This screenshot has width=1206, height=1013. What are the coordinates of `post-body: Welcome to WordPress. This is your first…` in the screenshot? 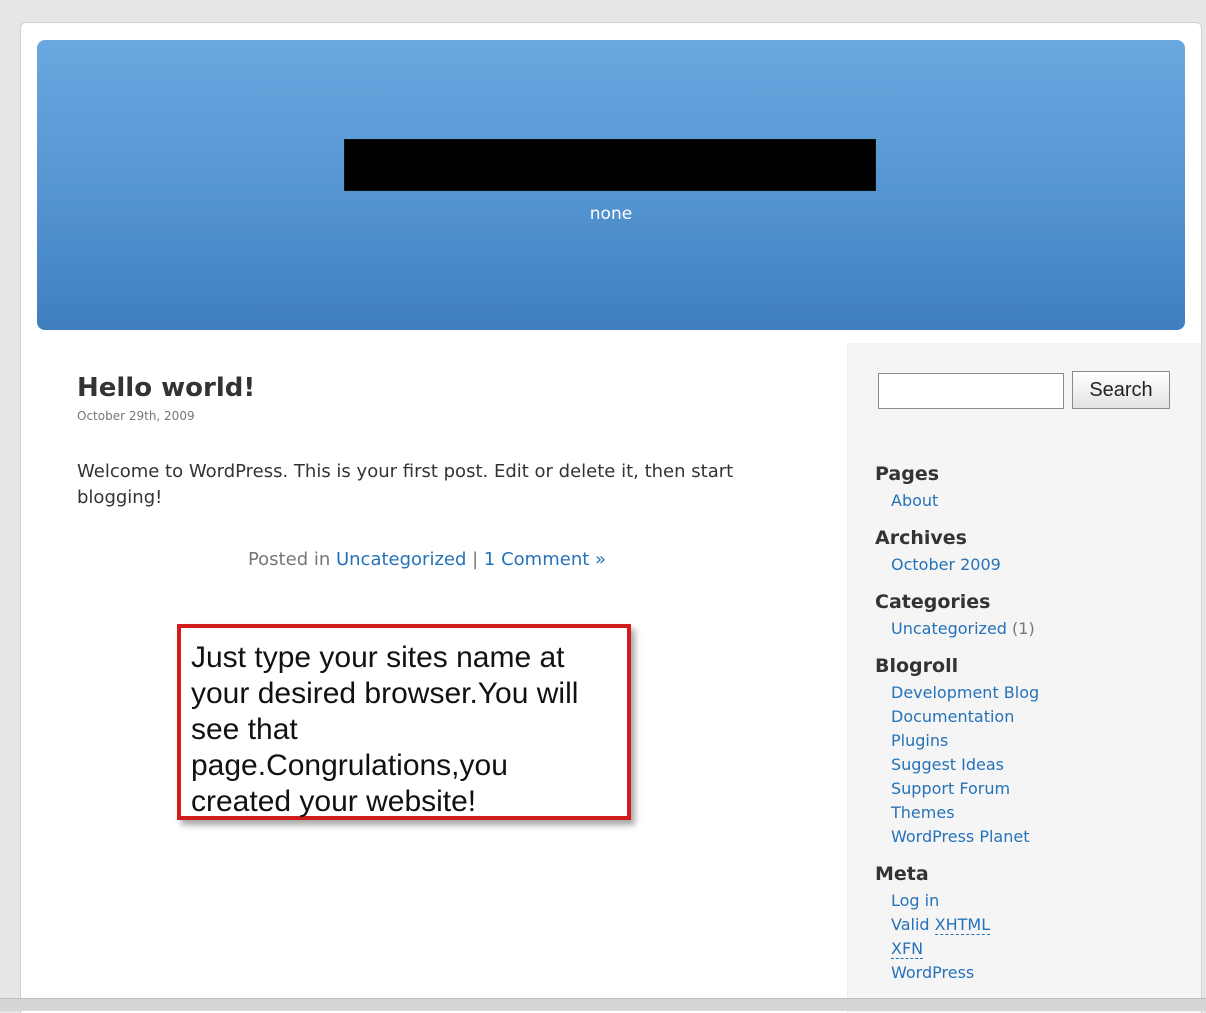 It's located at (405, 484).